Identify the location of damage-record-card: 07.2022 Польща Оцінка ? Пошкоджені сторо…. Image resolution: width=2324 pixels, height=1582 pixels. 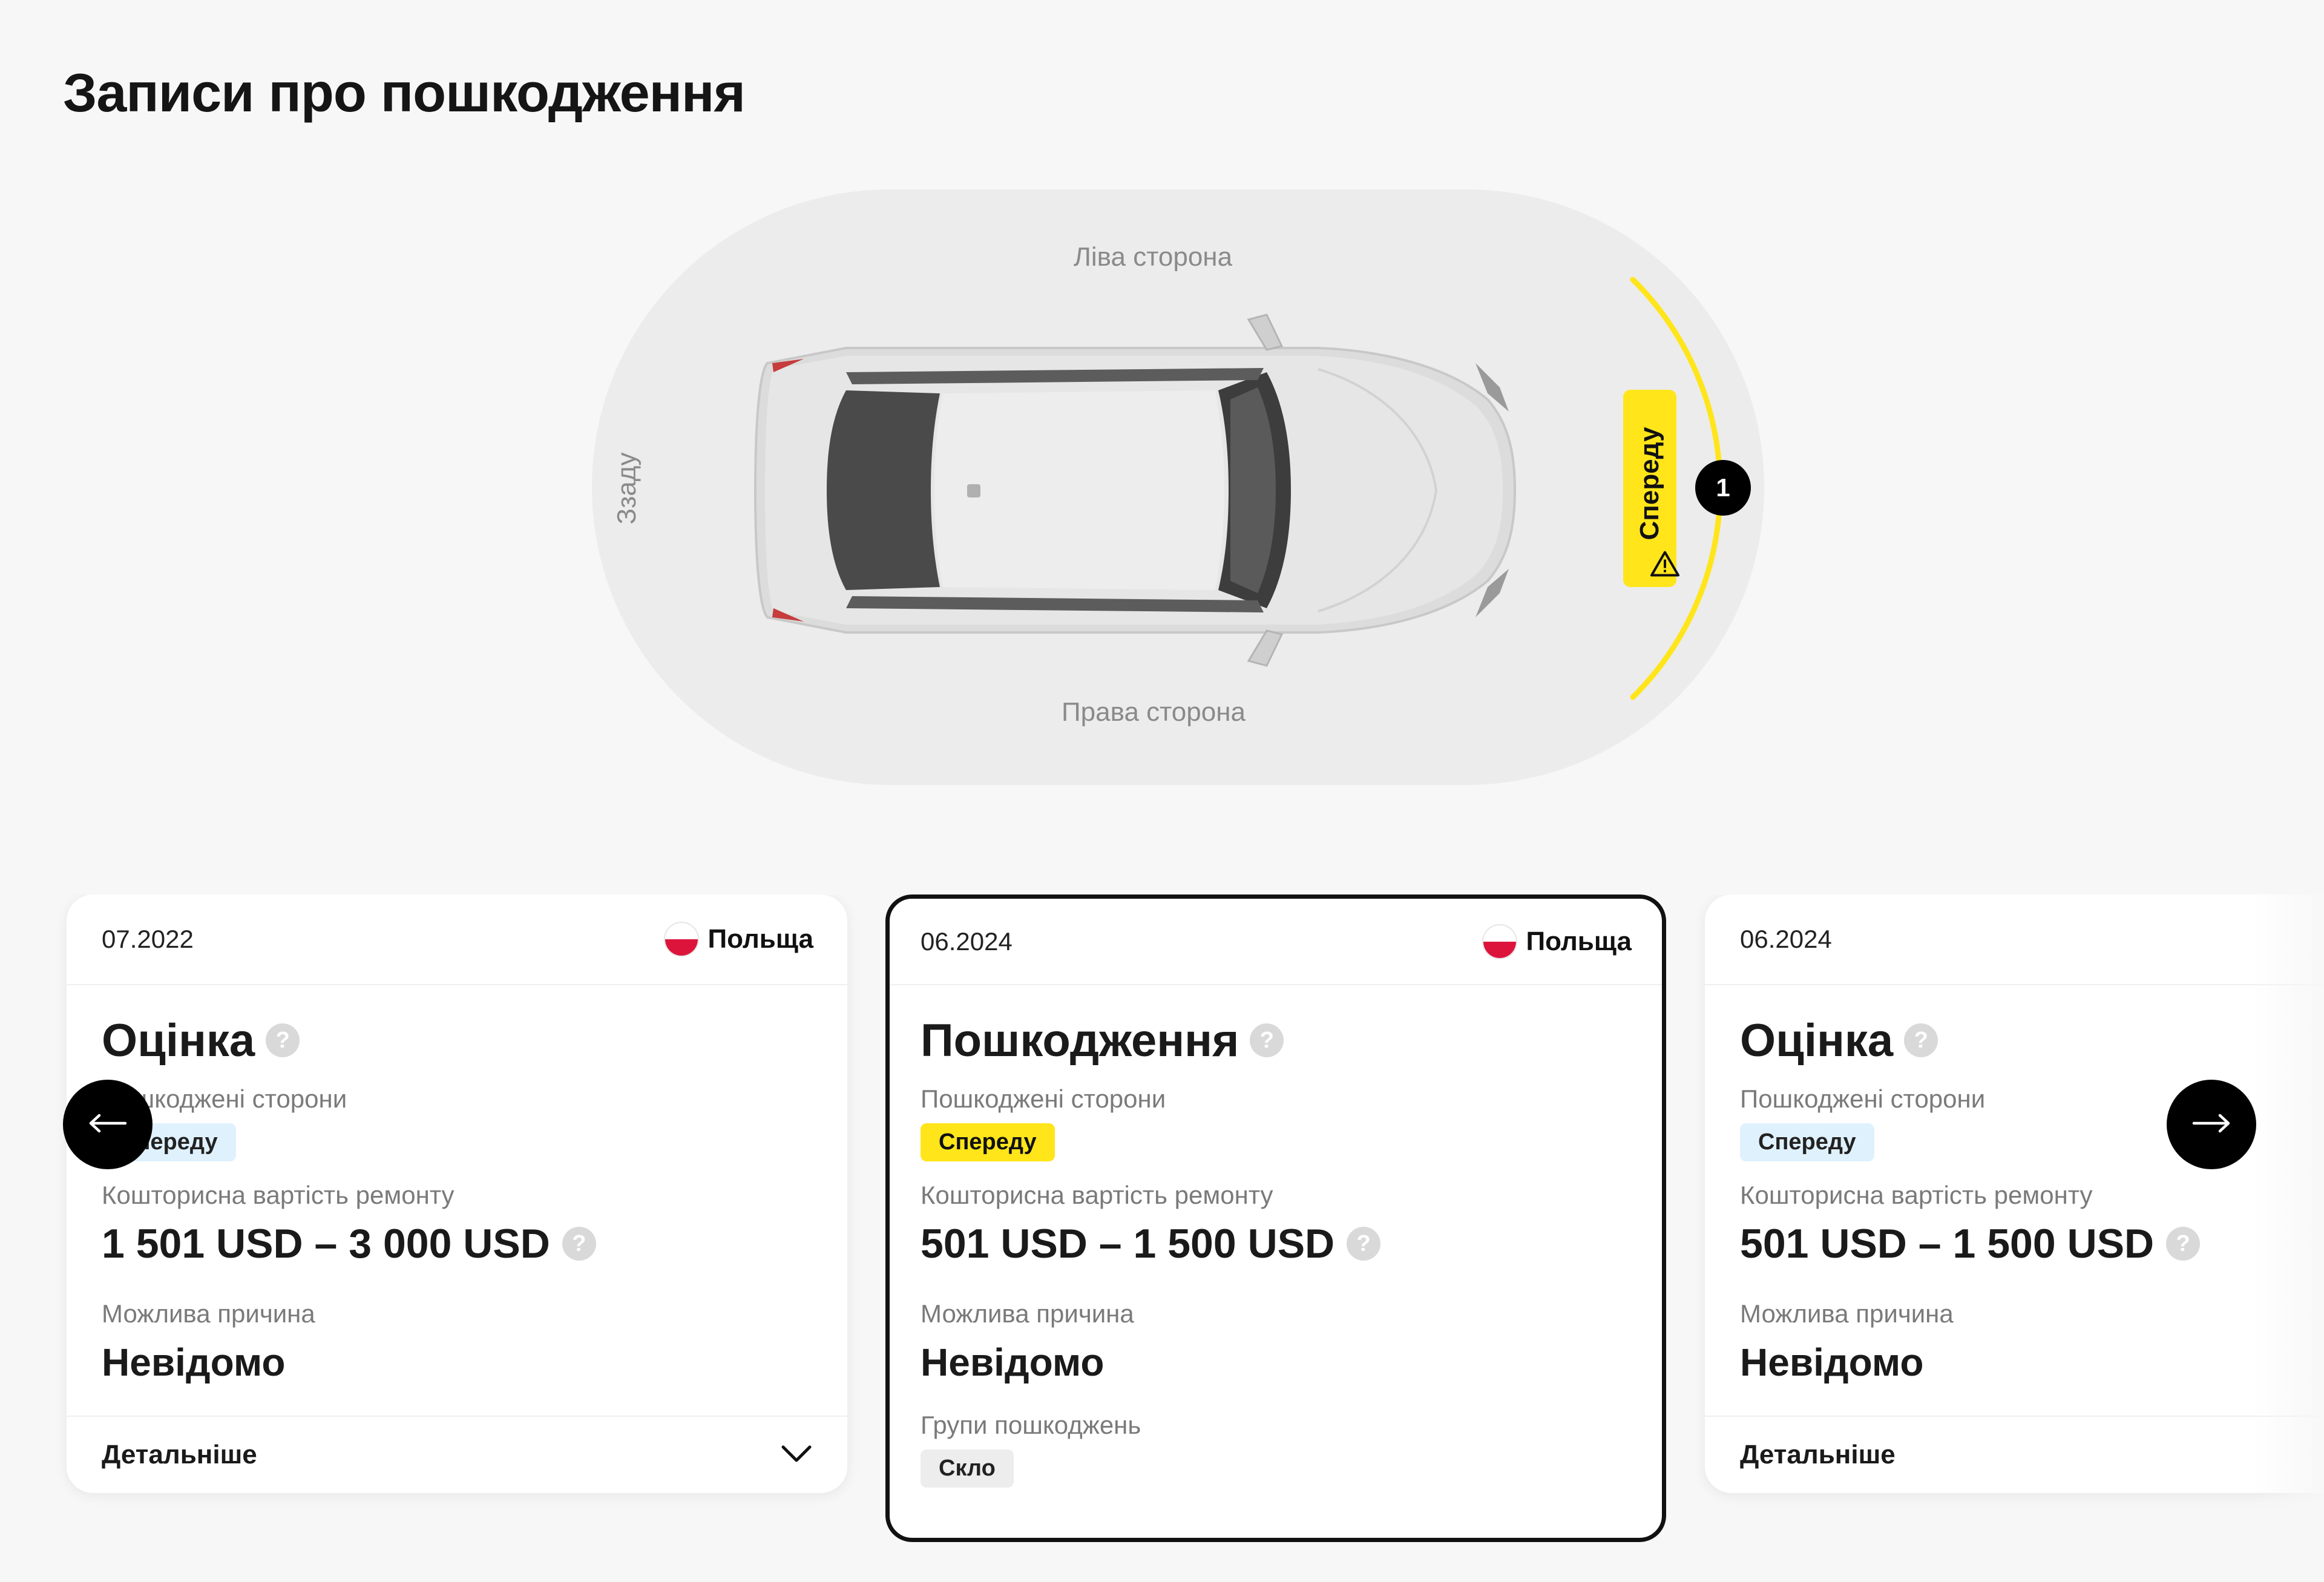
(457, 1193).